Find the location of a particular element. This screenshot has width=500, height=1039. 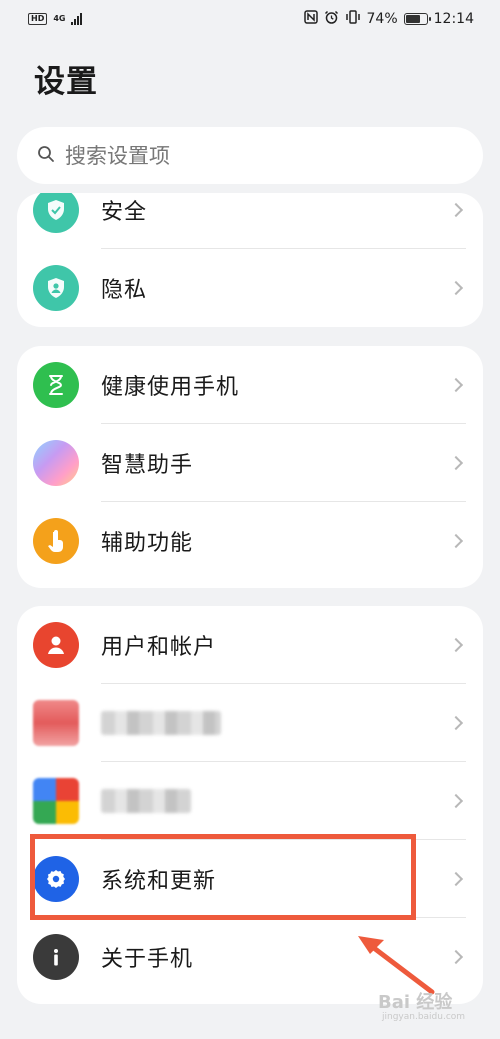

settings-item-users-accounts: 用户和帐户 is located at coordinates (250, 645).